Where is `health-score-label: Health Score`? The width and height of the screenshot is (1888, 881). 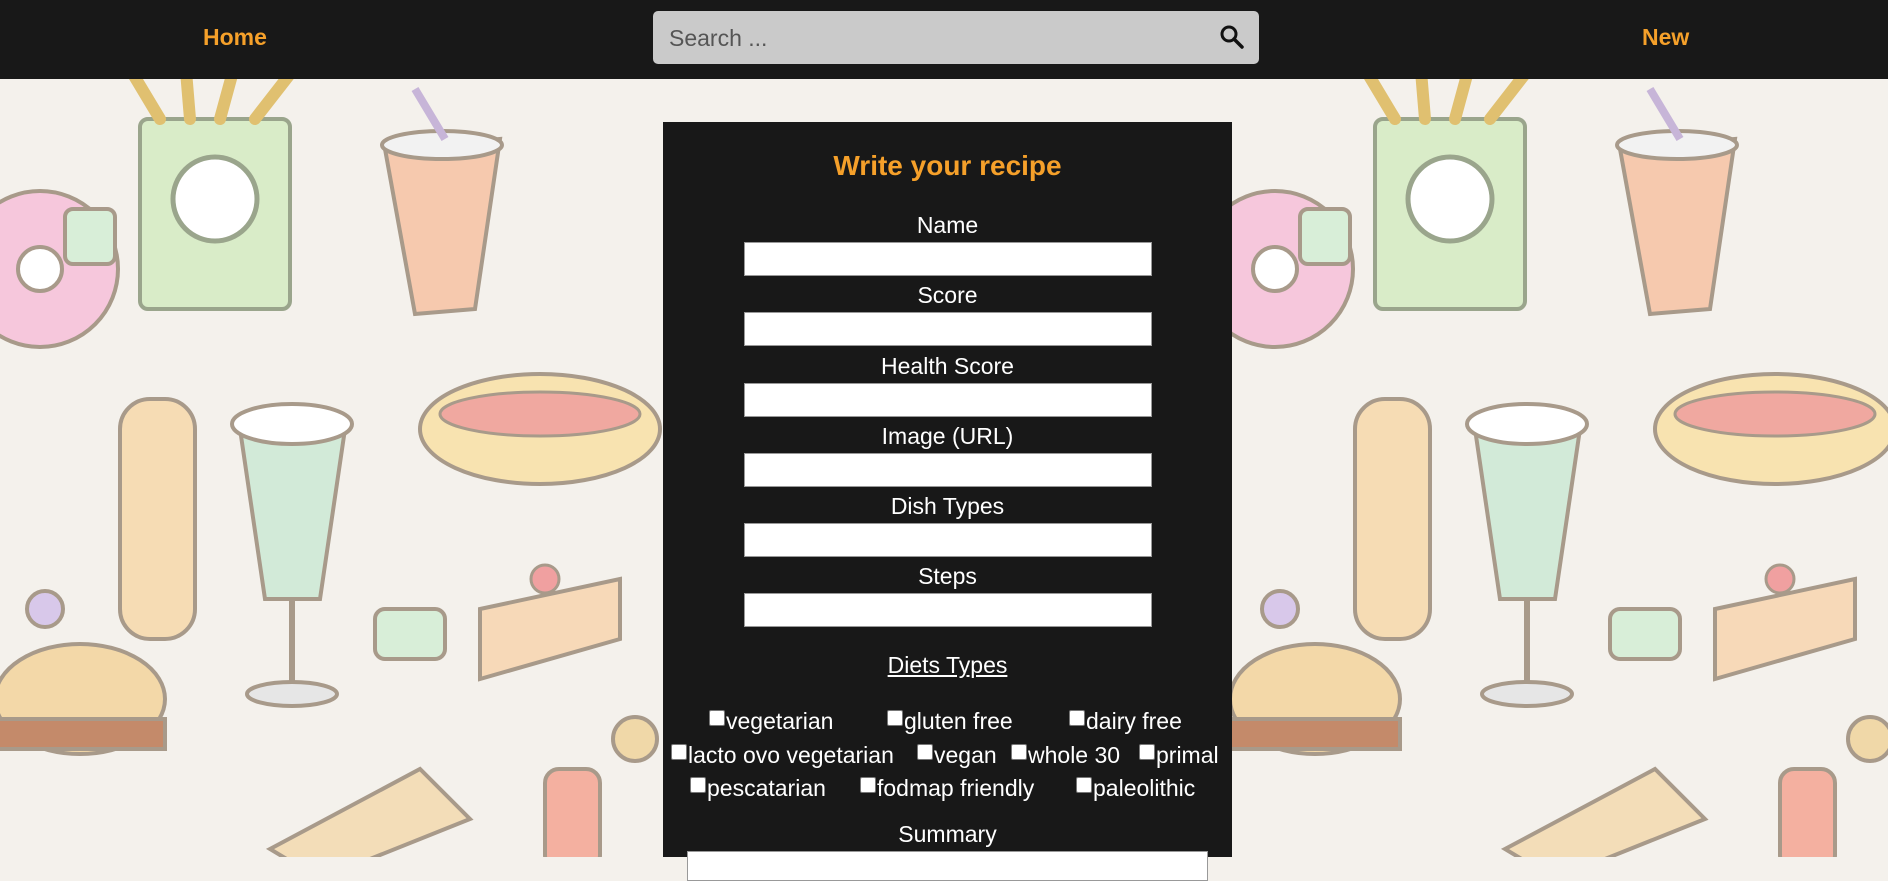 health-score-label: Health Score is located at coordinates (947, 366).